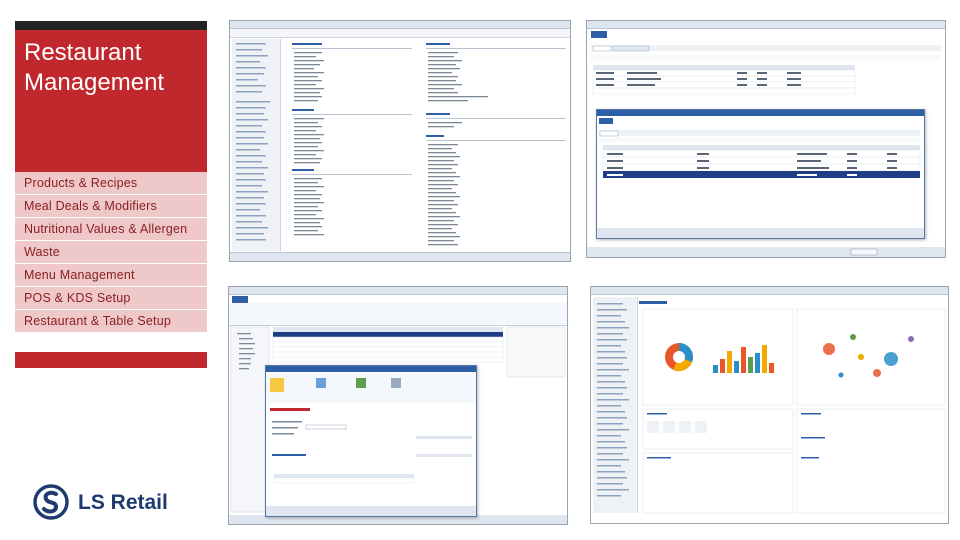 This screenshot has height=540, width=960. I want to click on status-bar, so click(400, 256).